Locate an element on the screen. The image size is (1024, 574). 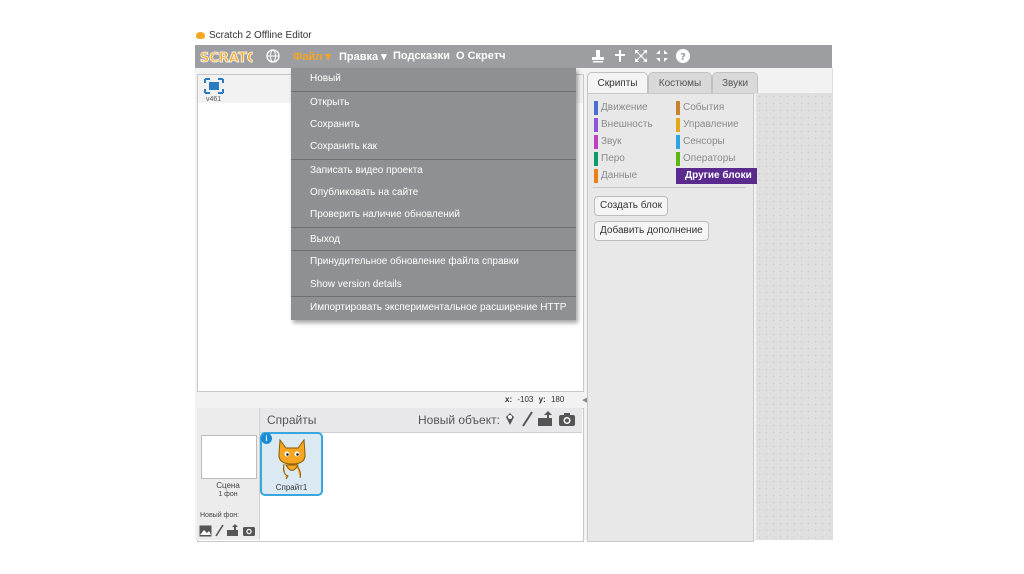
help-icon: ? is located at coordinates (683, 56).